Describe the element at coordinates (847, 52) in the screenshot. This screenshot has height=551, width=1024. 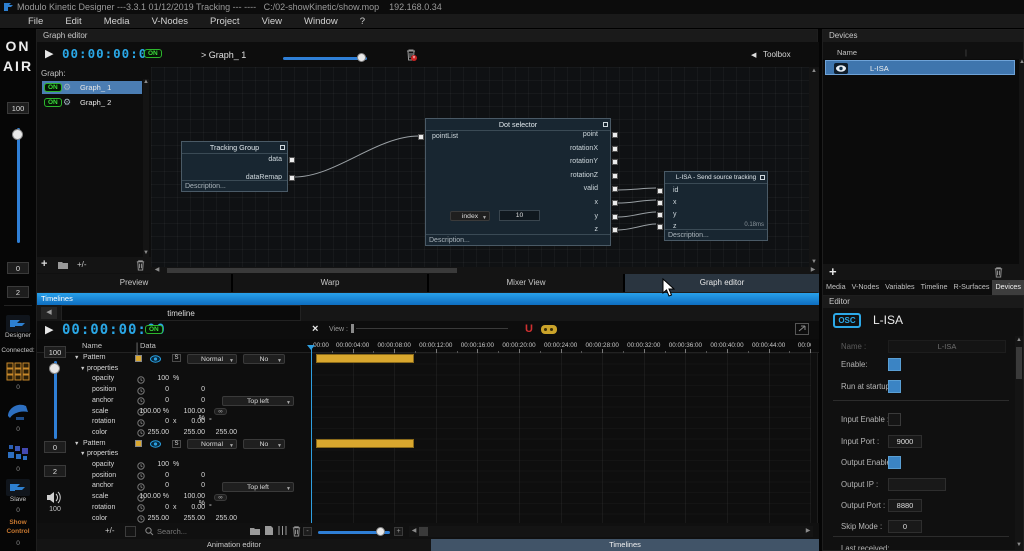
I see `name-column-header: Name` at that location.